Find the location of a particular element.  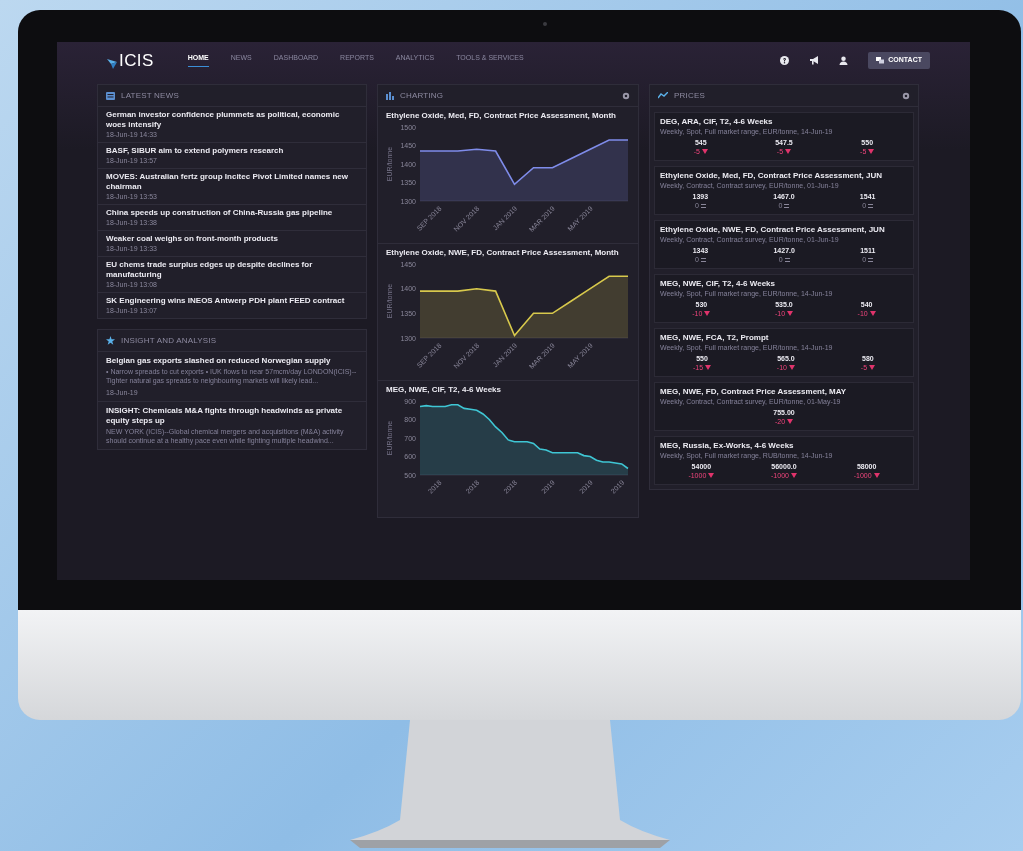

camera-icon is located at coordinates (545, 24).